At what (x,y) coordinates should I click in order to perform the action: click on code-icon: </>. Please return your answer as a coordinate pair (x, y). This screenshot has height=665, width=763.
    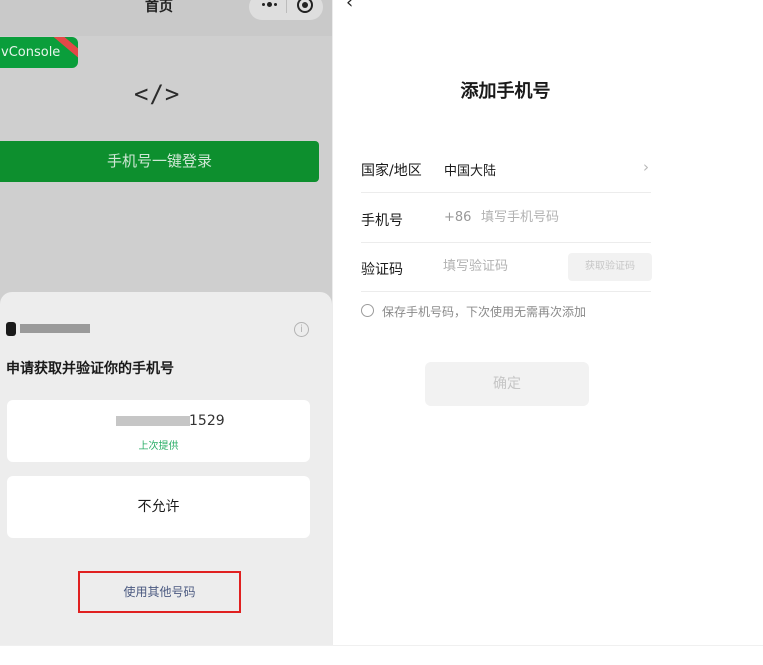
    Looking at the image, I should click on (157, 94).